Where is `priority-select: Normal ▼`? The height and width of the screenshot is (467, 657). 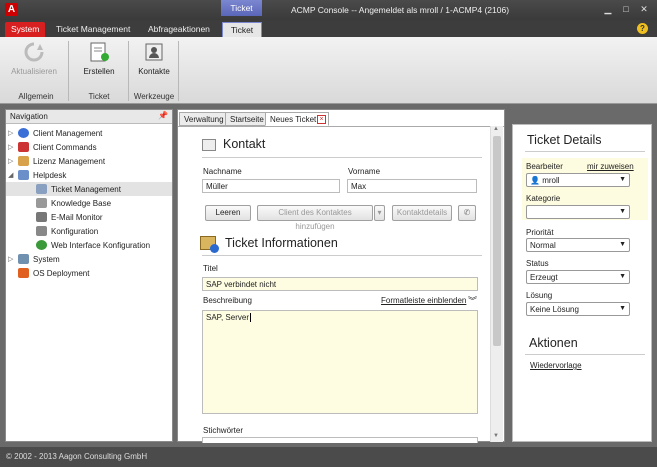
priority-select: Normal ▼ is located at coordinates (578, 245).